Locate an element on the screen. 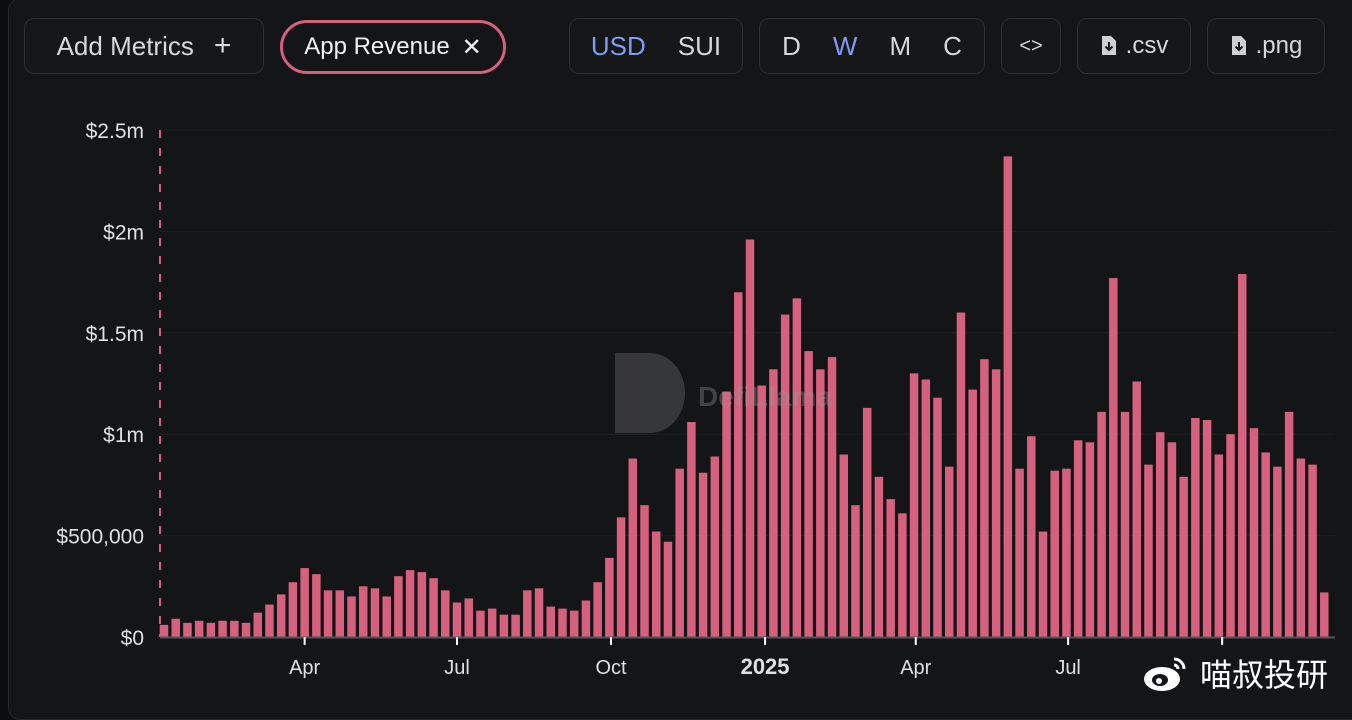 The height and width of the screenshot is (720, 1352). x-tick-label: Oct is located at coordinates (611, 668).